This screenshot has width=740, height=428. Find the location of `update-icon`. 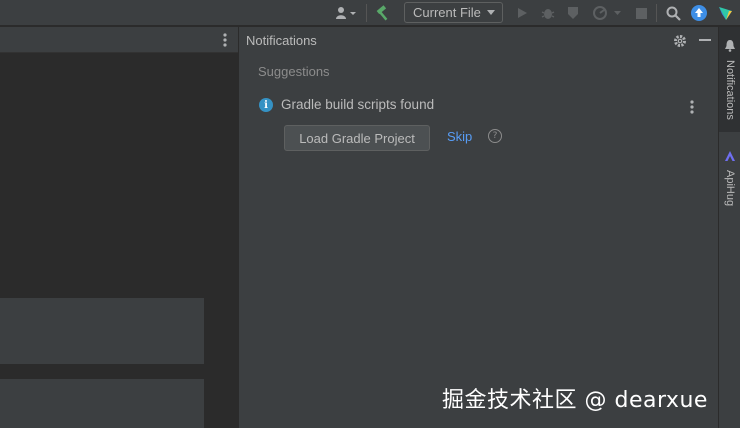

update-icon is located at coordinates (699, 13).